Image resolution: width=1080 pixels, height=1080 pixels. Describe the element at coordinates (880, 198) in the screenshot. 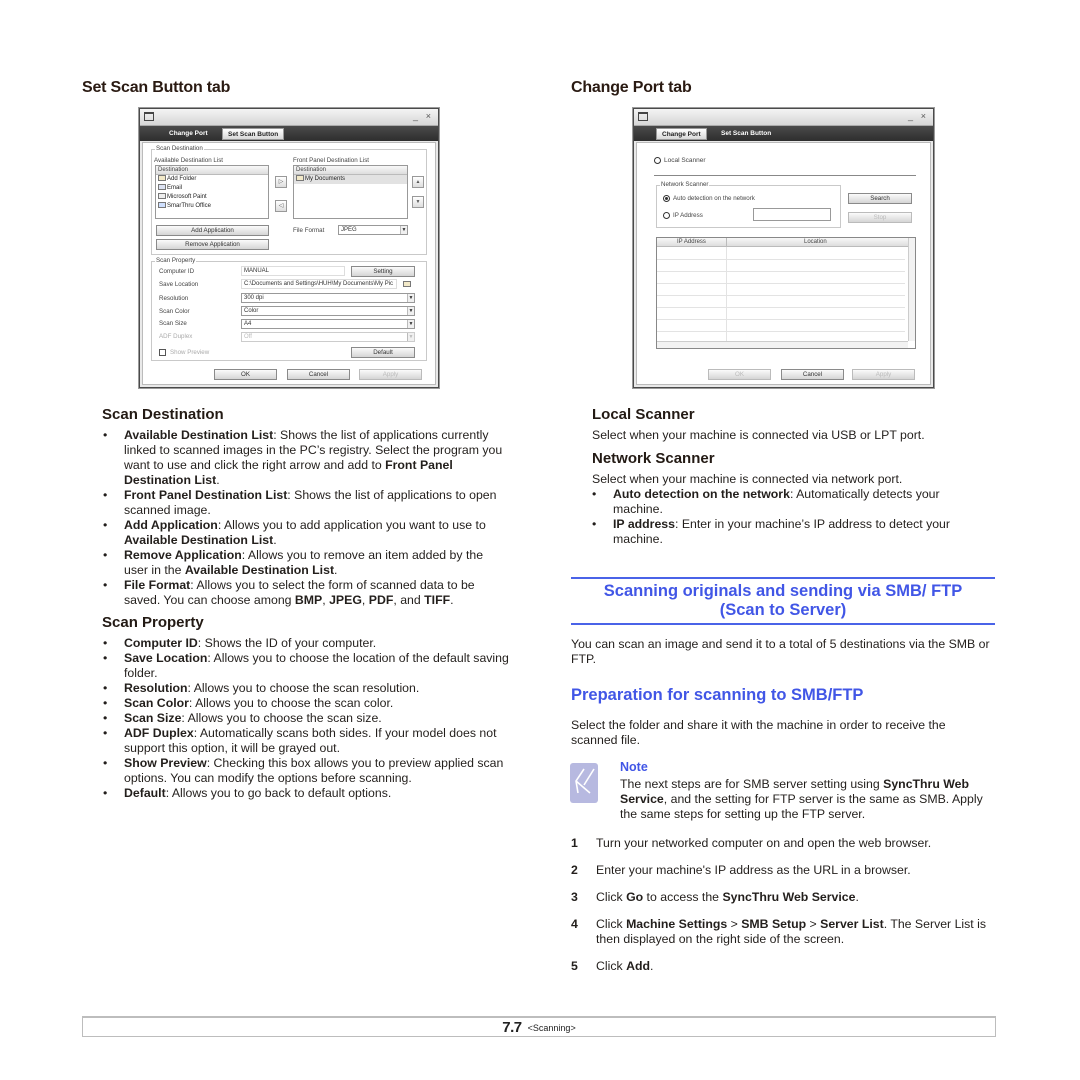

I see `search-button: Search` at that location.